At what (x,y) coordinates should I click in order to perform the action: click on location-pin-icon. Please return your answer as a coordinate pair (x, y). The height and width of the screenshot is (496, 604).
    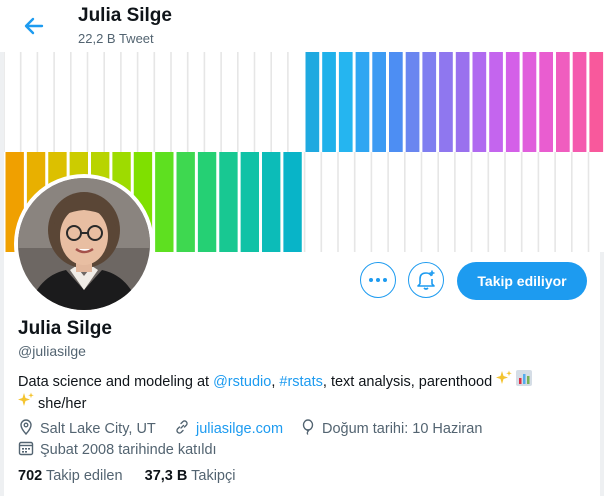
    Looking at the image, I should click on (26, 429).